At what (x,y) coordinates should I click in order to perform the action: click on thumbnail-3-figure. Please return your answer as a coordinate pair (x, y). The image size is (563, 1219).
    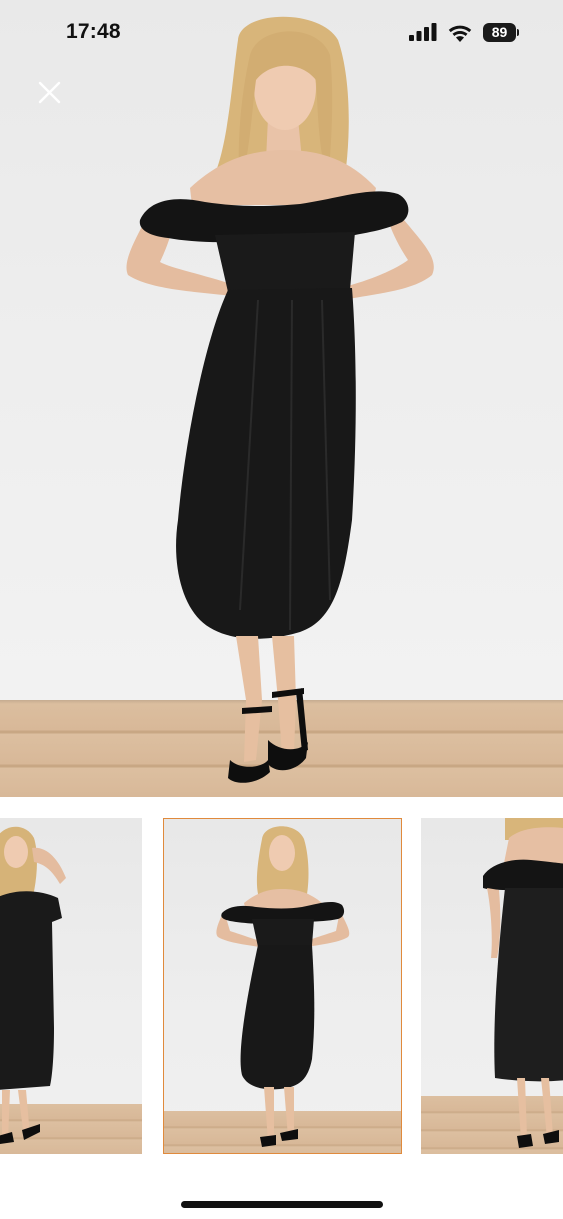
    Looking at the image, I should click on (523, 983).